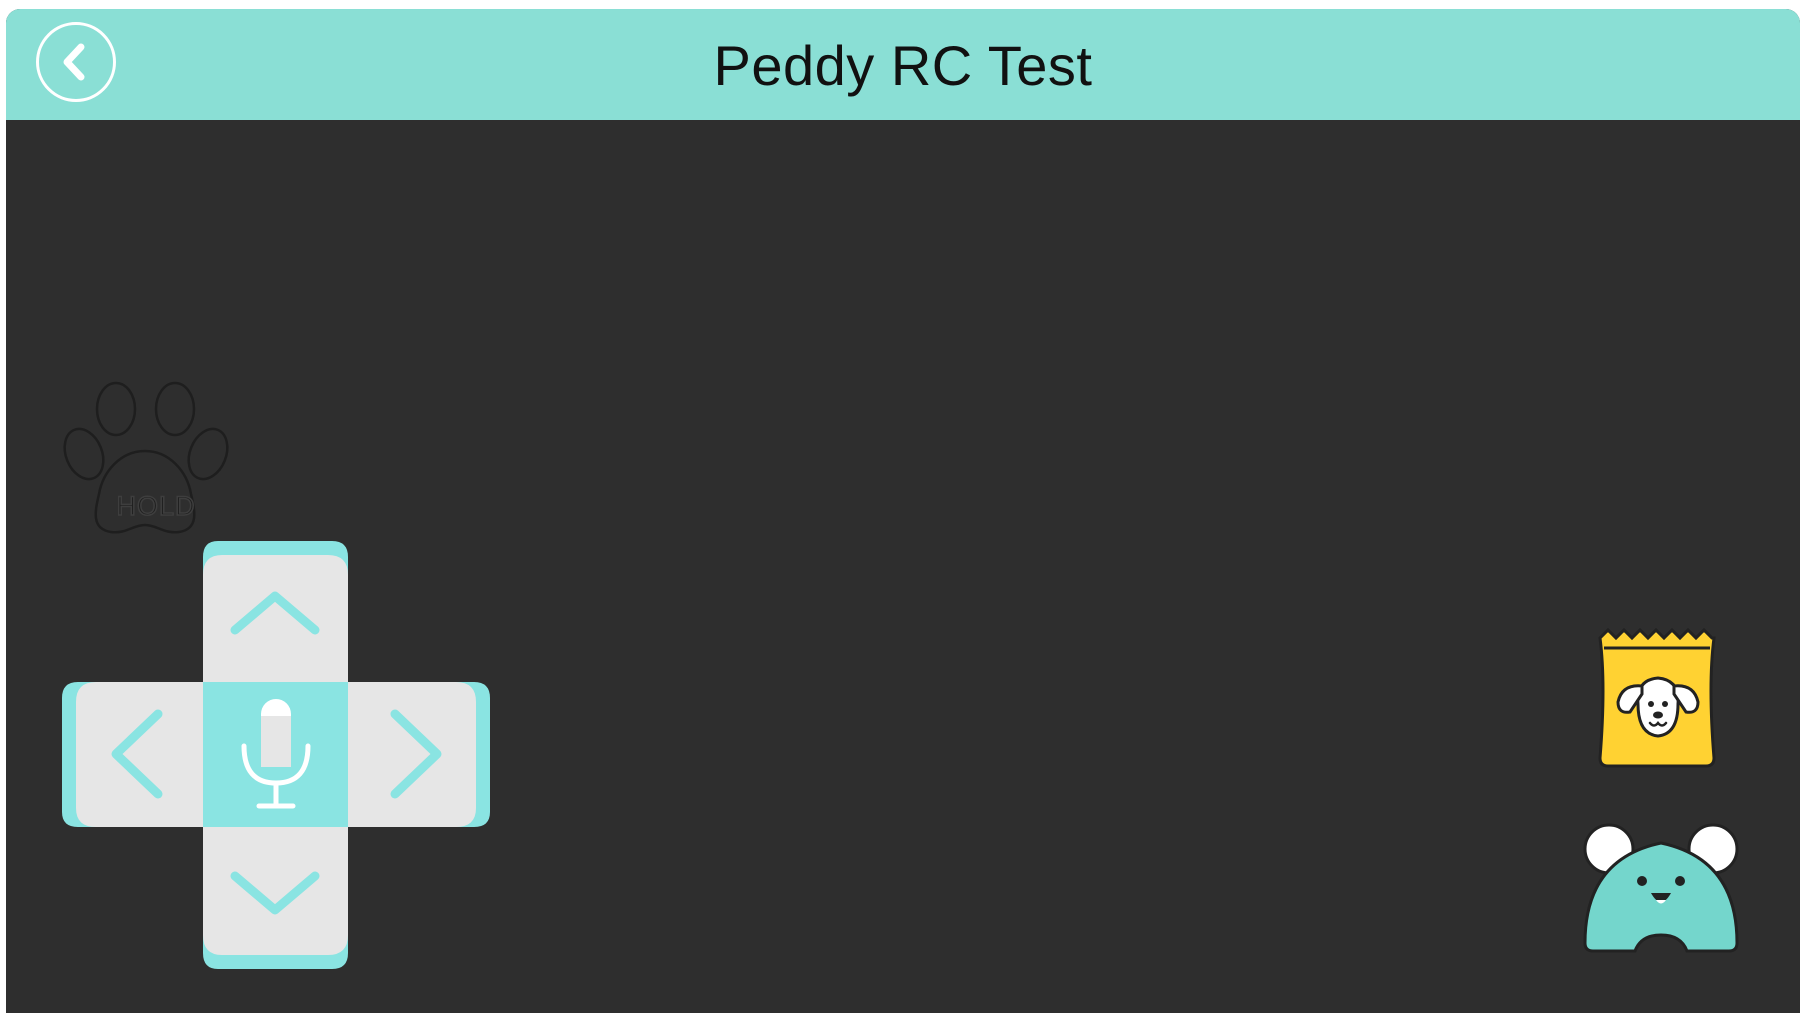  I want to click on hold-paw-button: HOLD, so click(151, 464).